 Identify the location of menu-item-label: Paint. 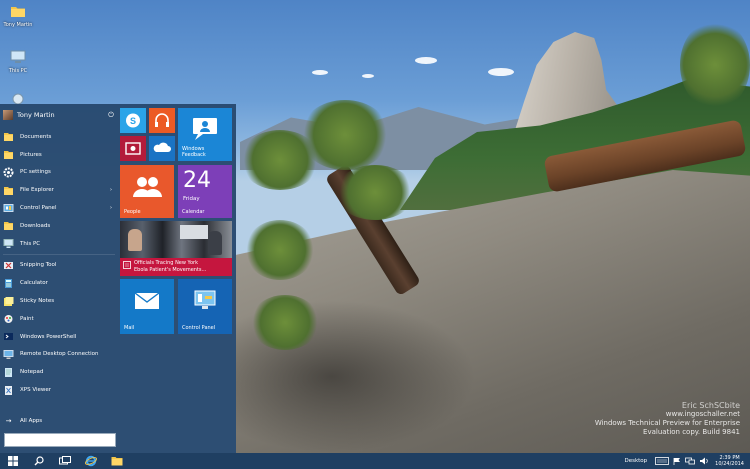
(27, 318).